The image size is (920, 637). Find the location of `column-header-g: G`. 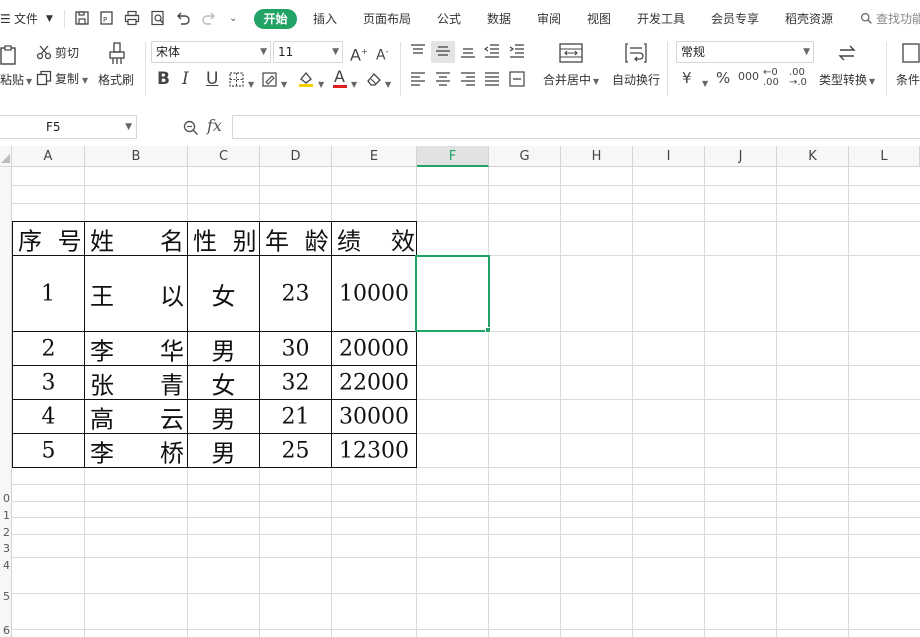

column-header-g: G is located at coordinates (525, 156).